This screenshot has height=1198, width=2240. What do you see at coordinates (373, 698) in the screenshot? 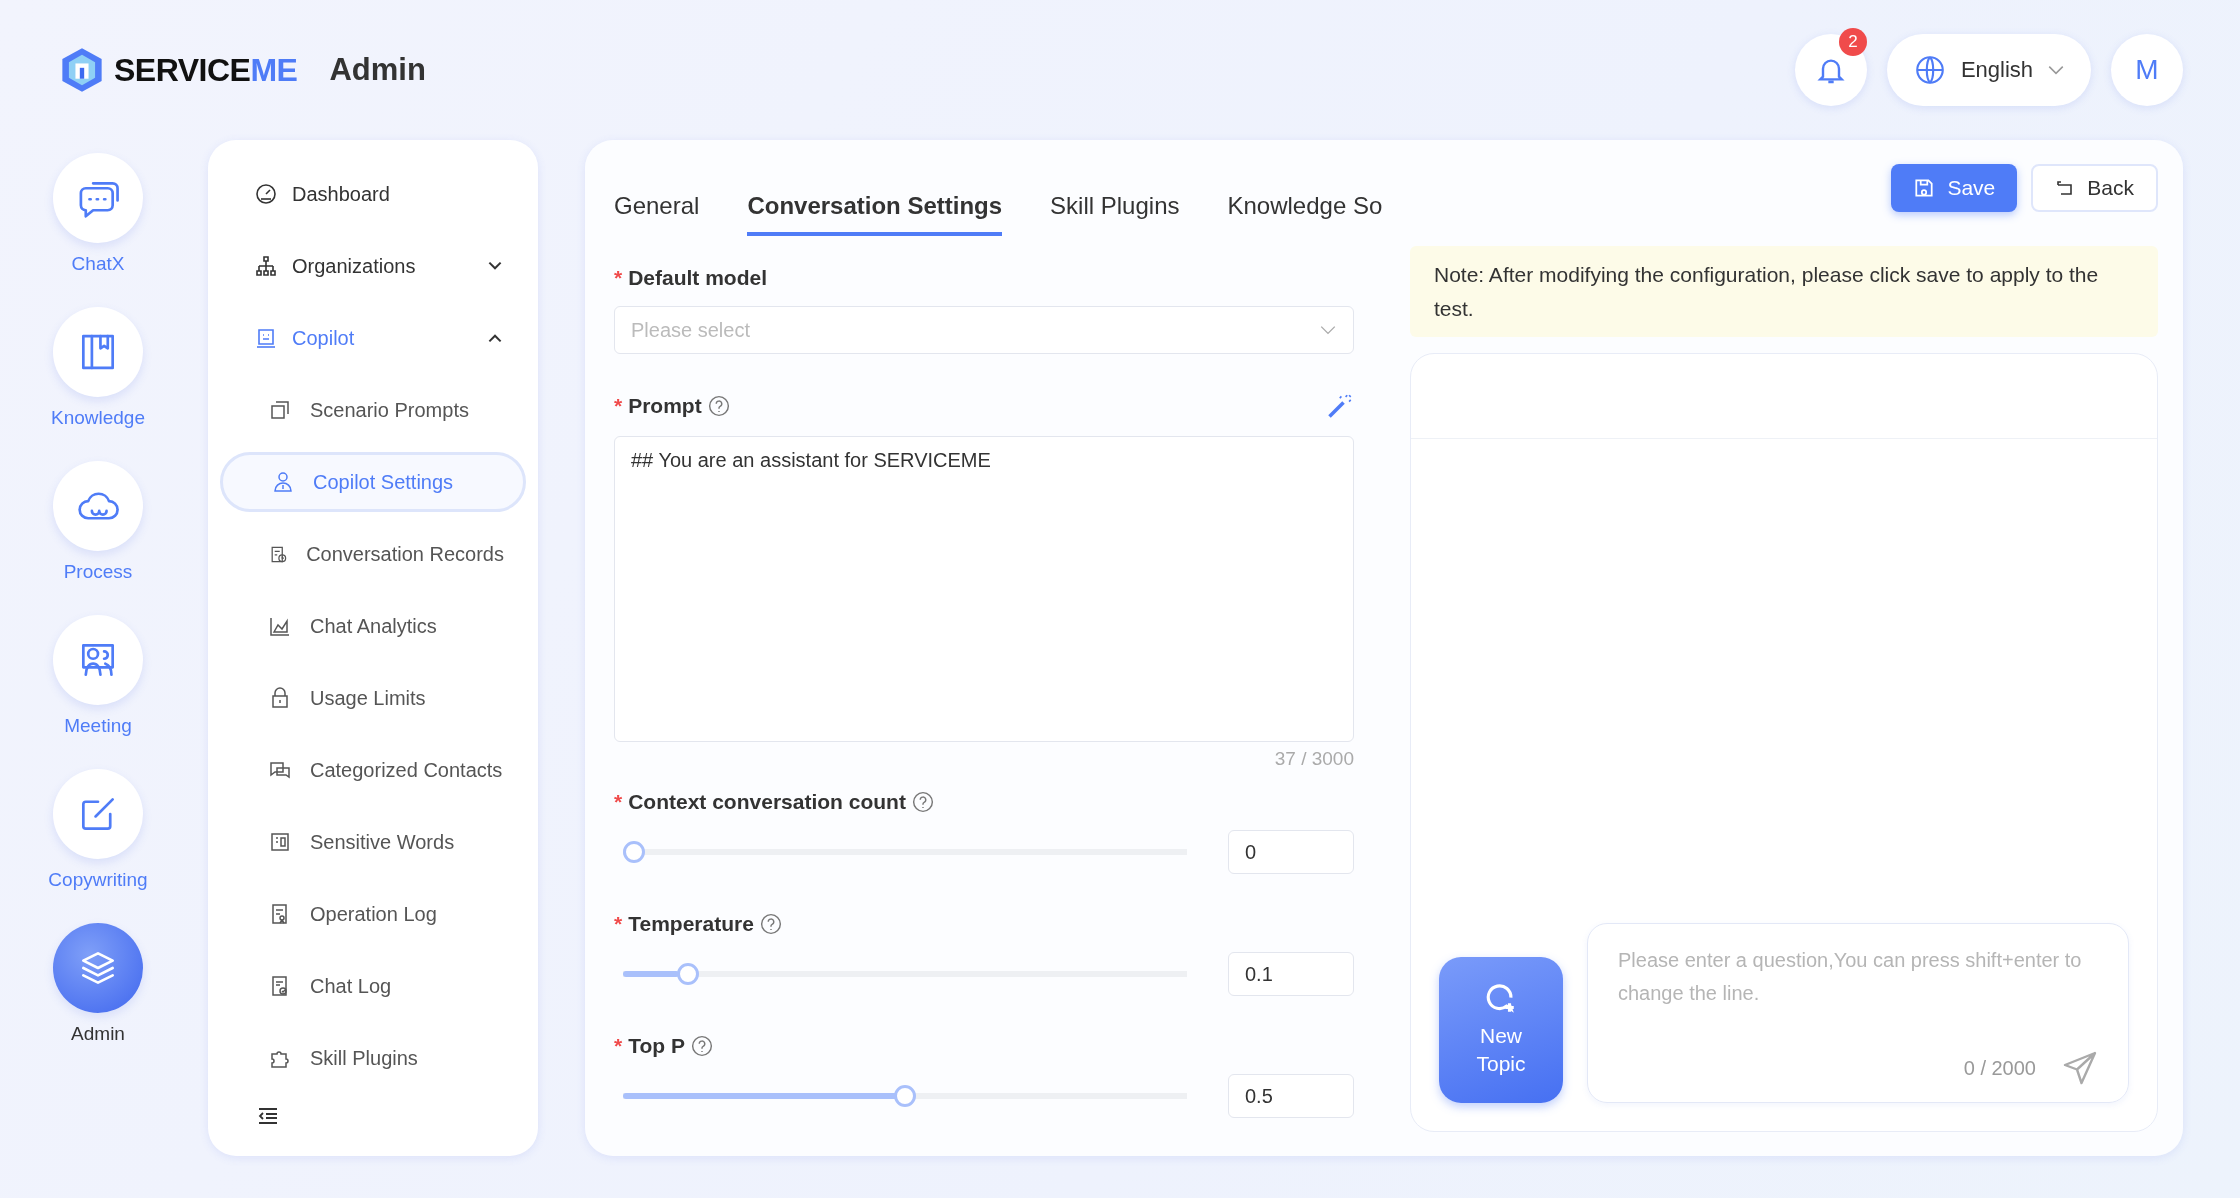
I see `submenu-item: Usage Limits` at bounding box center [373, 698].